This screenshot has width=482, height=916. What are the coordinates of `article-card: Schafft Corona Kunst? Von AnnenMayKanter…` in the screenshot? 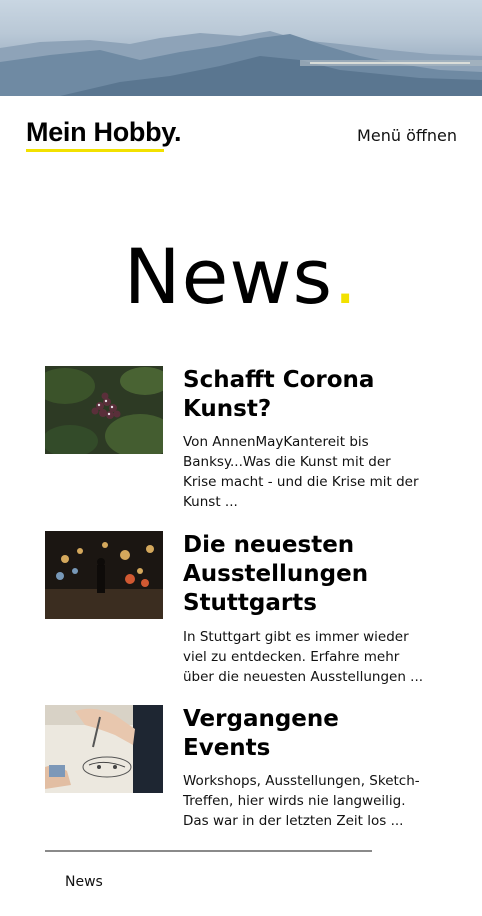 It's located at (240, 441).